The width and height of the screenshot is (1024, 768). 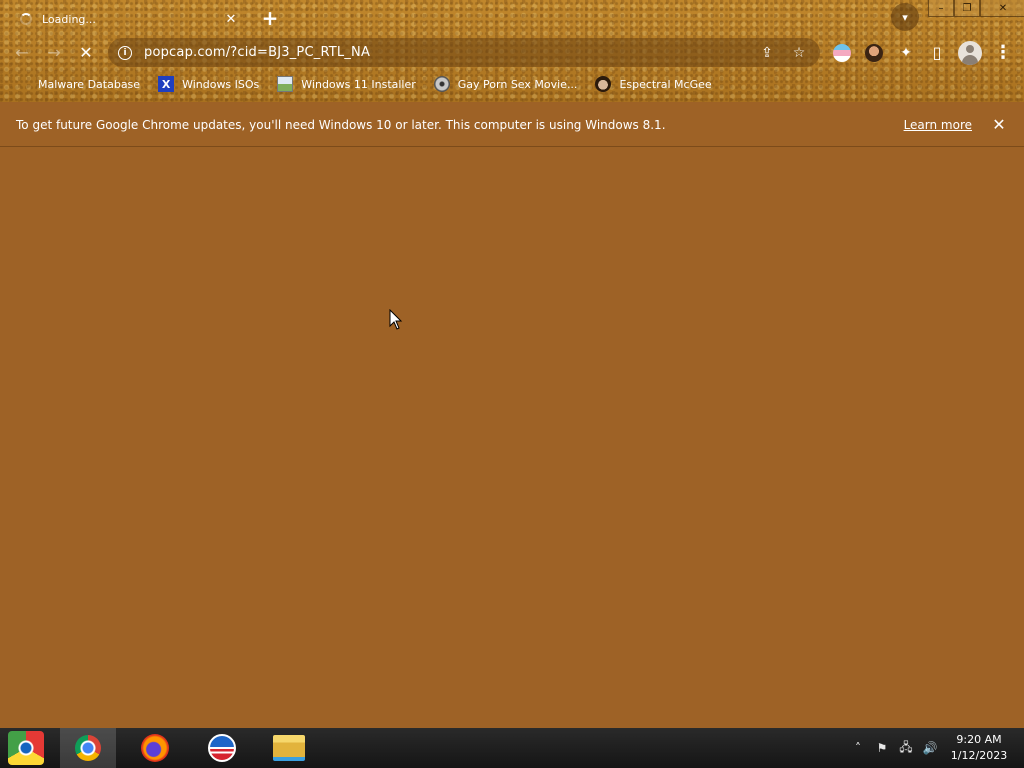 What do you see at coordinates (89, 84) in the screenshot?
I see `bookmark-label: Malware Database` at bounding box center [89, 84].